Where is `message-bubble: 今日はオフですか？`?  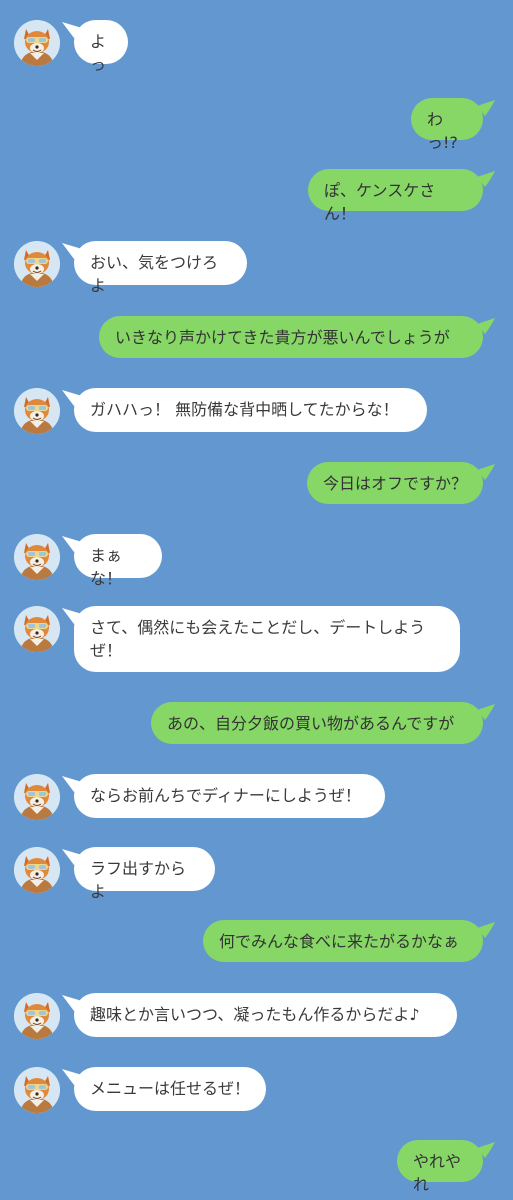 message-bubble: 今日はオフですか？ is located at coordinates (395, 483).